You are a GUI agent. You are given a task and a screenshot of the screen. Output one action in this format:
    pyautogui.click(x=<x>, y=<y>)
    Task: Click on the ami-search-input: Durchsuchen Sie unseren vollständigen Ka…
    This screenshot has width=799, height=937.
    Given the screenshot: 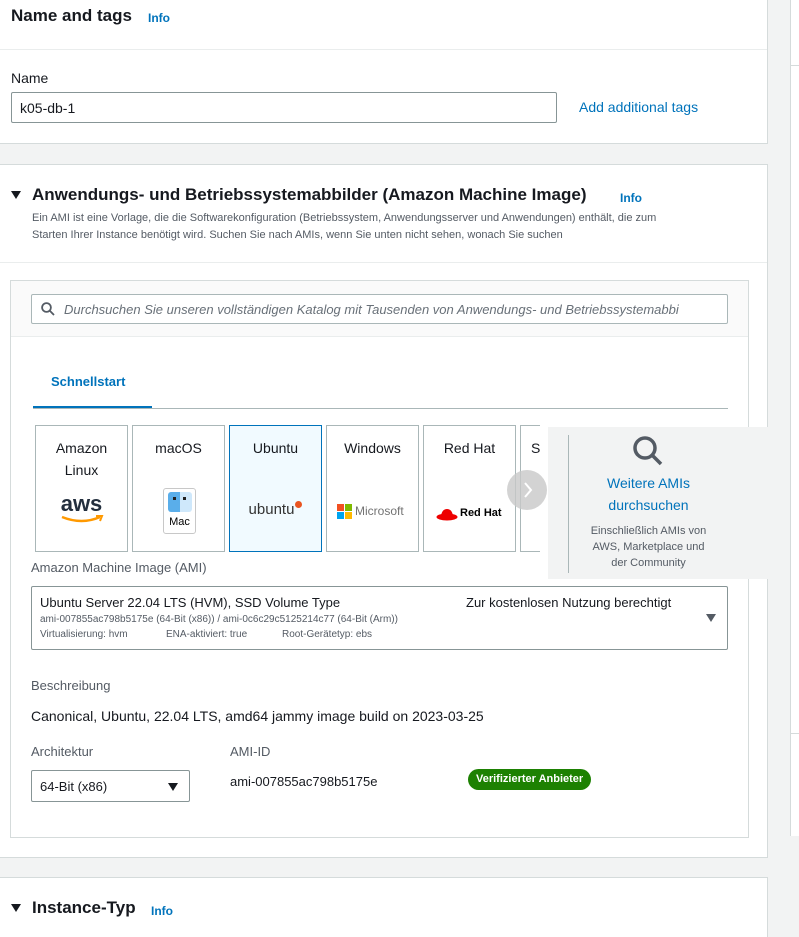 What is the action you would take?
    pyautogui.click(x=379, y=309)
    